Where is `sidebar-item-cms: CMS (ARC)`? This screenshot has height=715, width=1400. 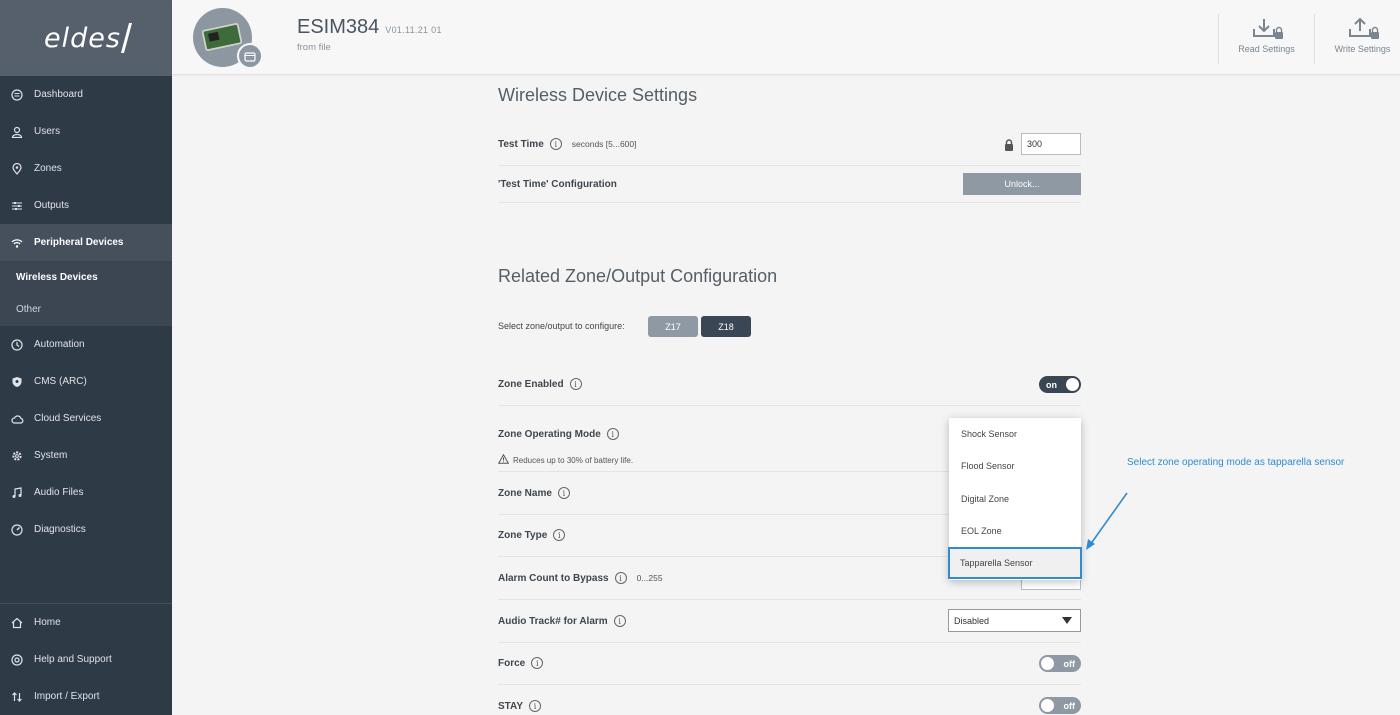
sidebar-item-cms: CMS (ARC) is located at coordinates (86, 381).